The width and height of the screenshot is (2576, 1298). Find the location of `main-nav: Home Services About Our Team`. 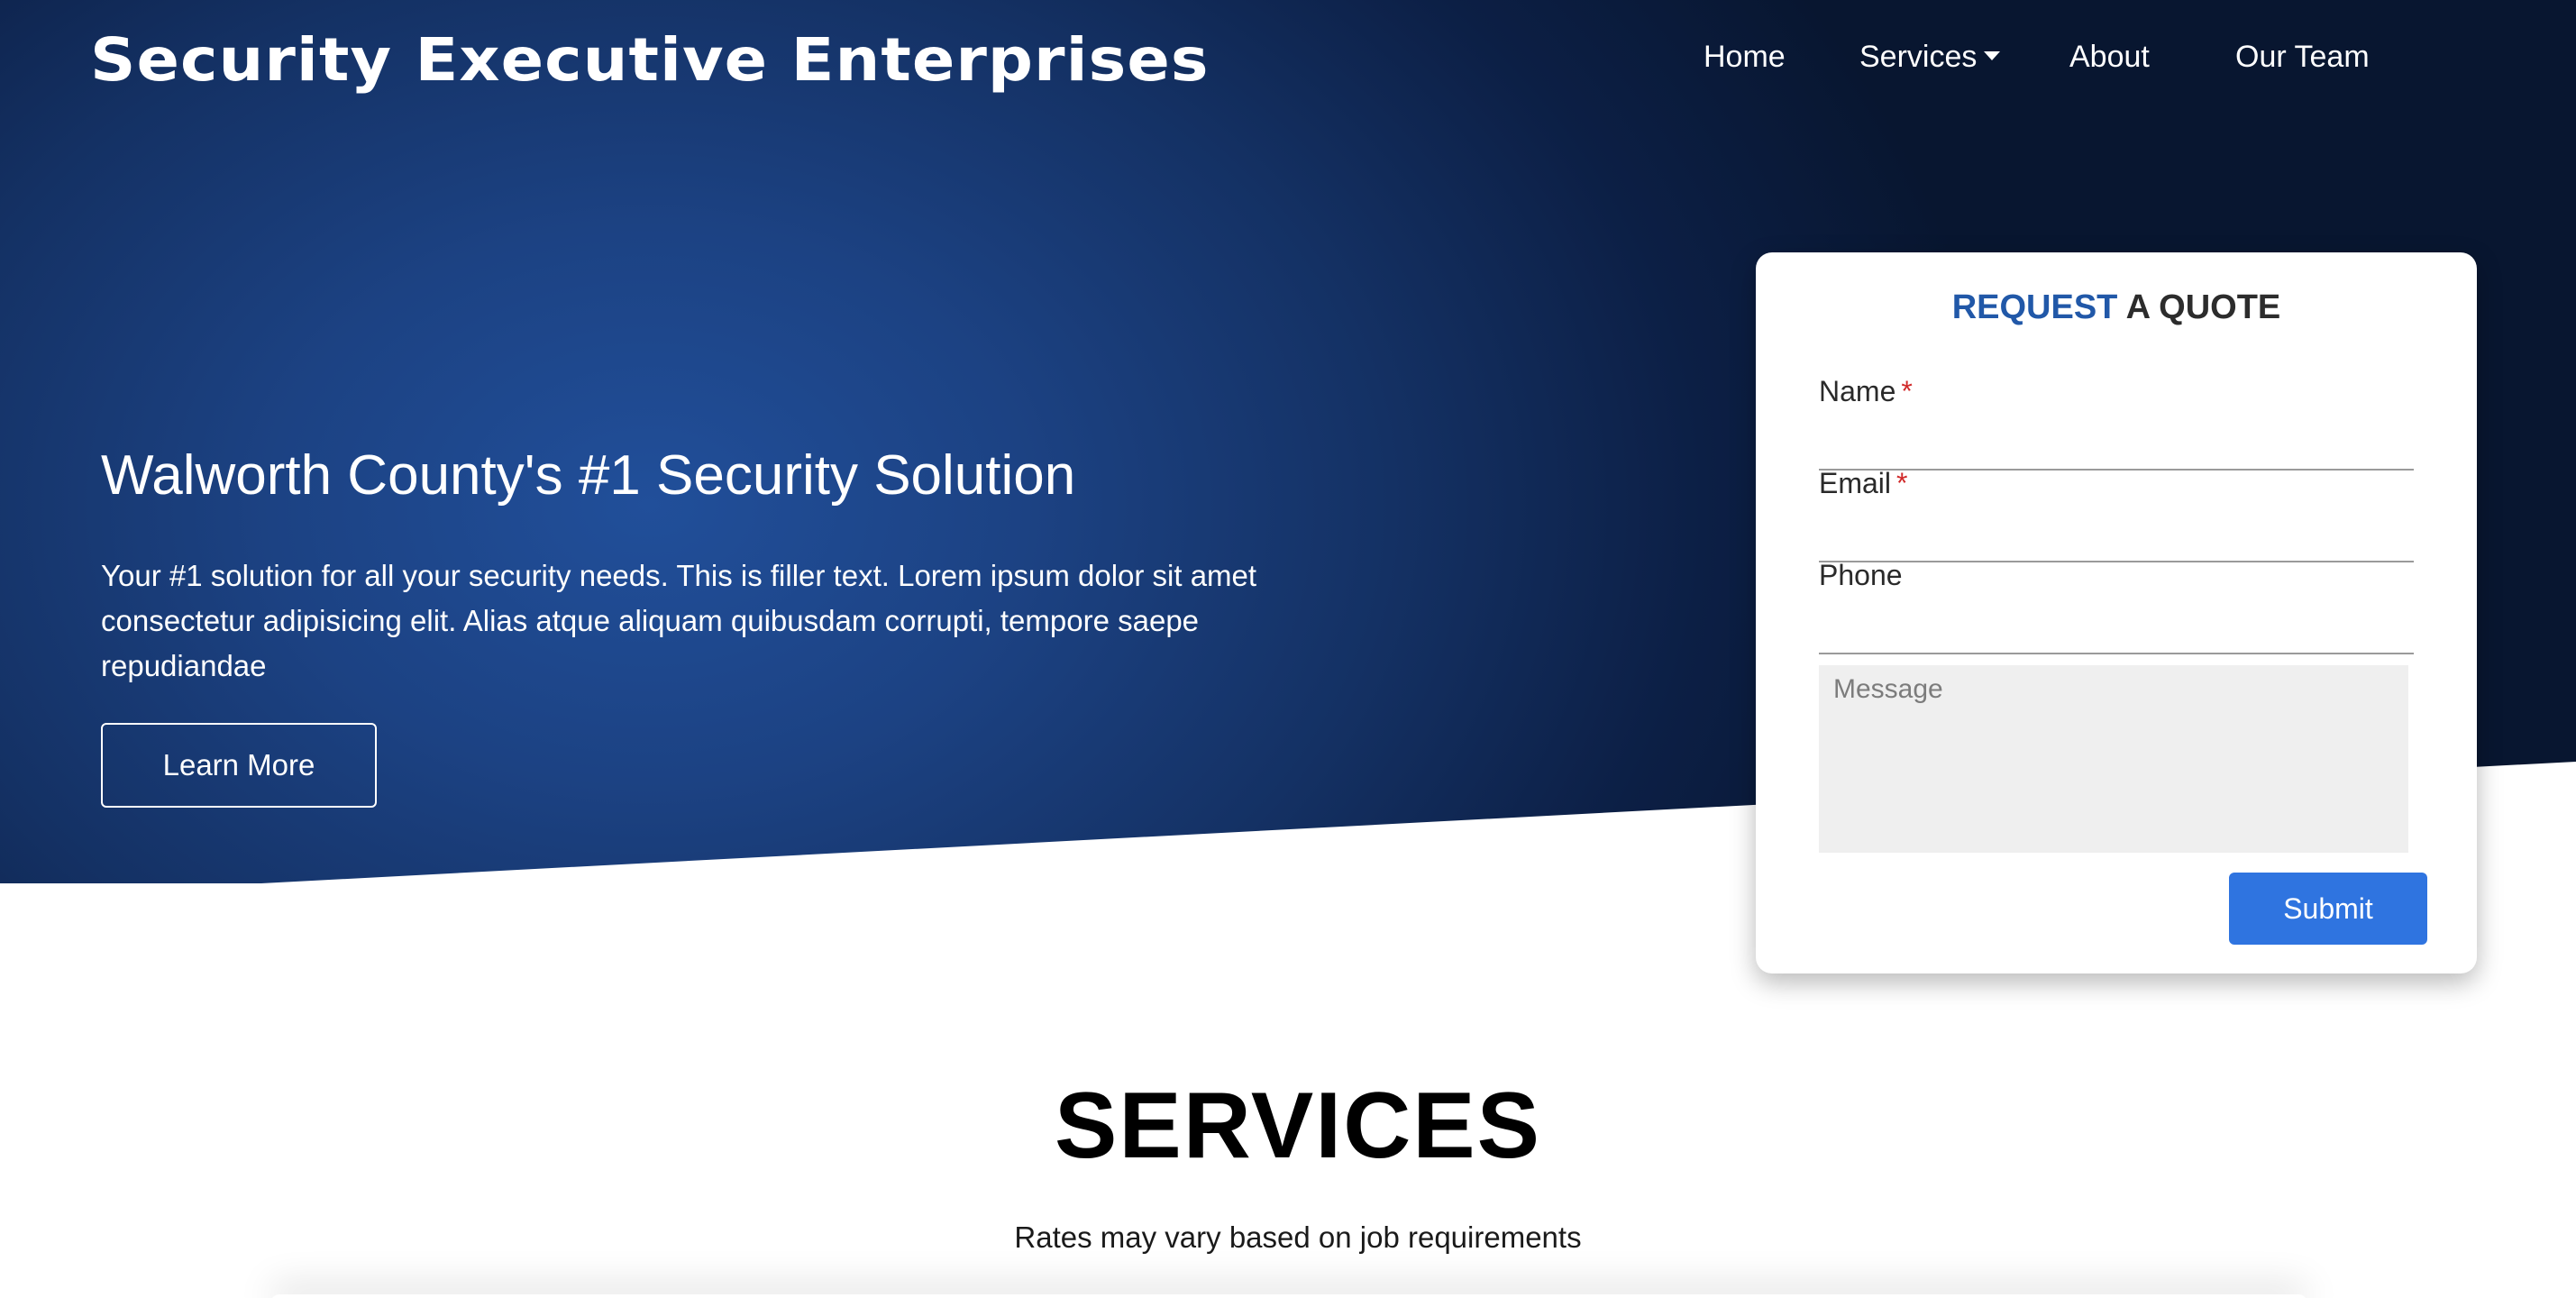

main-nav: Home Services About Our Team is located at coordinates (1288, 62).